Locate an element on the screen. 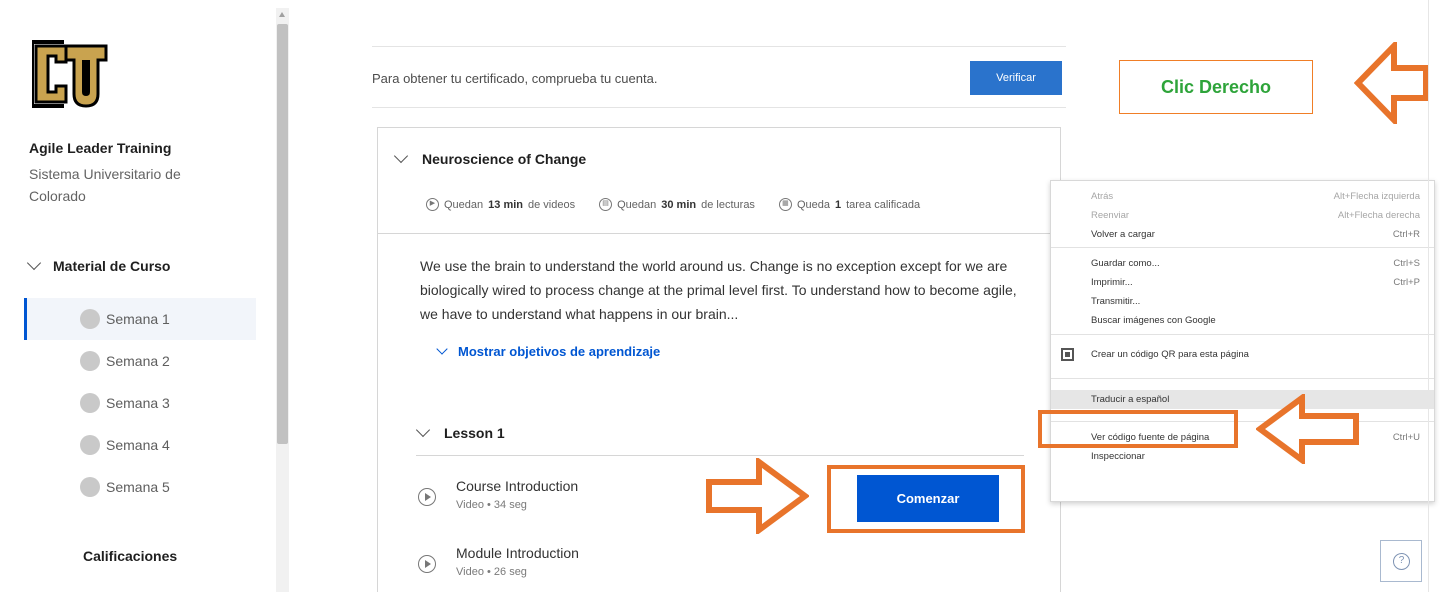 The width and height of the screenshot is (1442, 592). week-label: Semana 5 is located at coordinates (138, 487).